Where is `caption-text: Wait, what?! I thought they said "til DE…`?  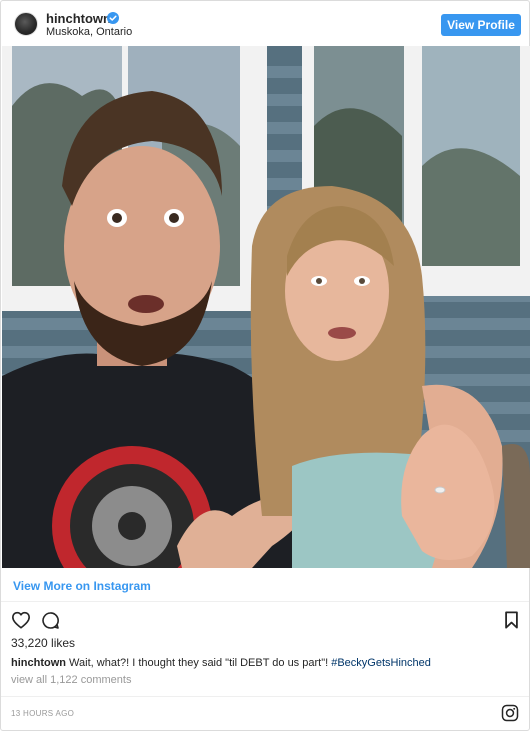 caption-text: Wait, what?! I thought they said "til DE… is located at coordinates (199, 663).